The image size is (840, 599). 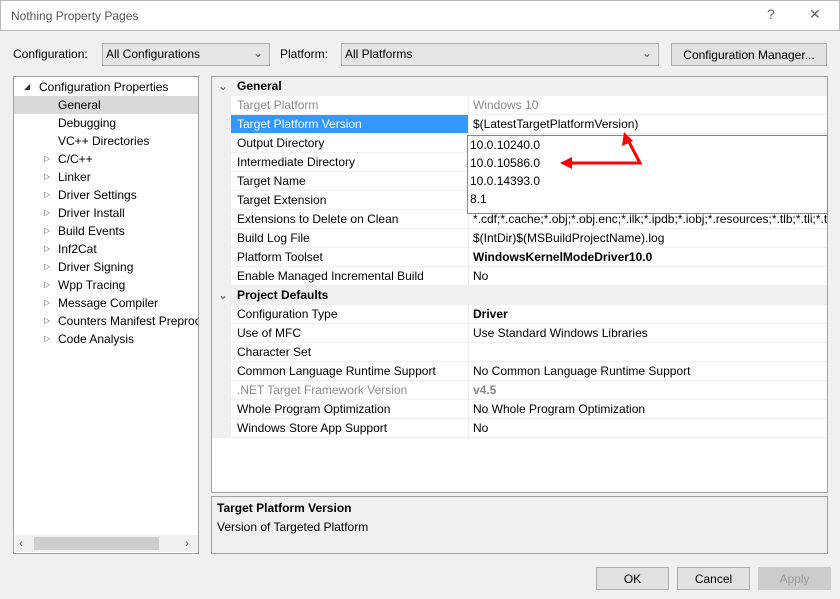 What do you see at coordinates (284, 508) in the screenshot?
I see `description-title: Target Platform Version` at bounding box center [284, 508].